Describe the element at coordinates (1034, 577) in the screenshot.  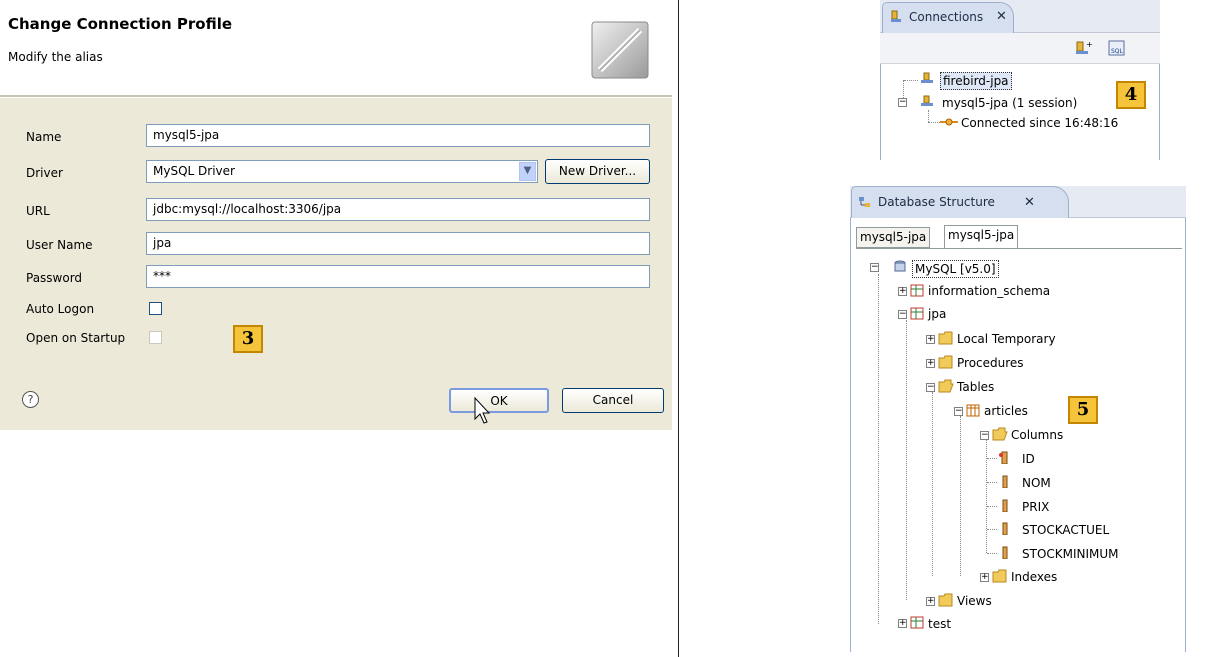
I see `tree-item-indexes: Indexes` at that location.